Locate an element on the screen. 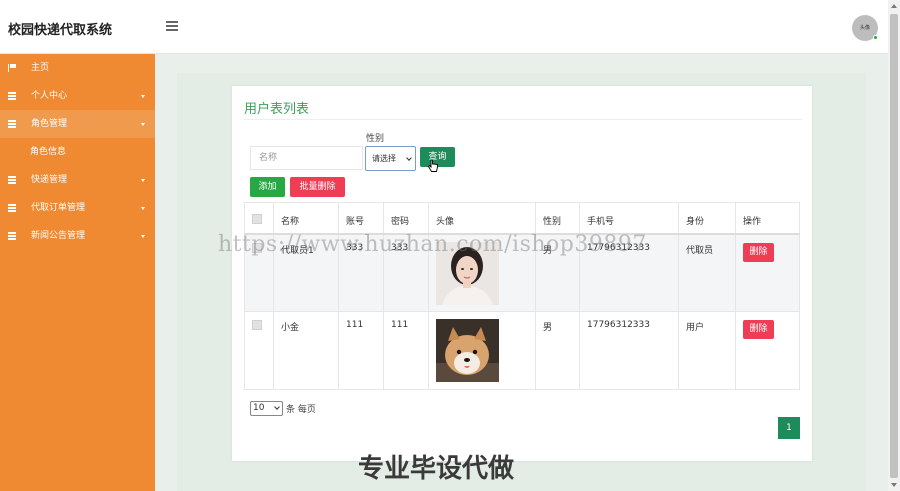 Image resolution: width=900 pixels, height=491 pixels. table-row: 小金 111 111 男 17796312333 用户 删除 is located at coordinates (522, 350).